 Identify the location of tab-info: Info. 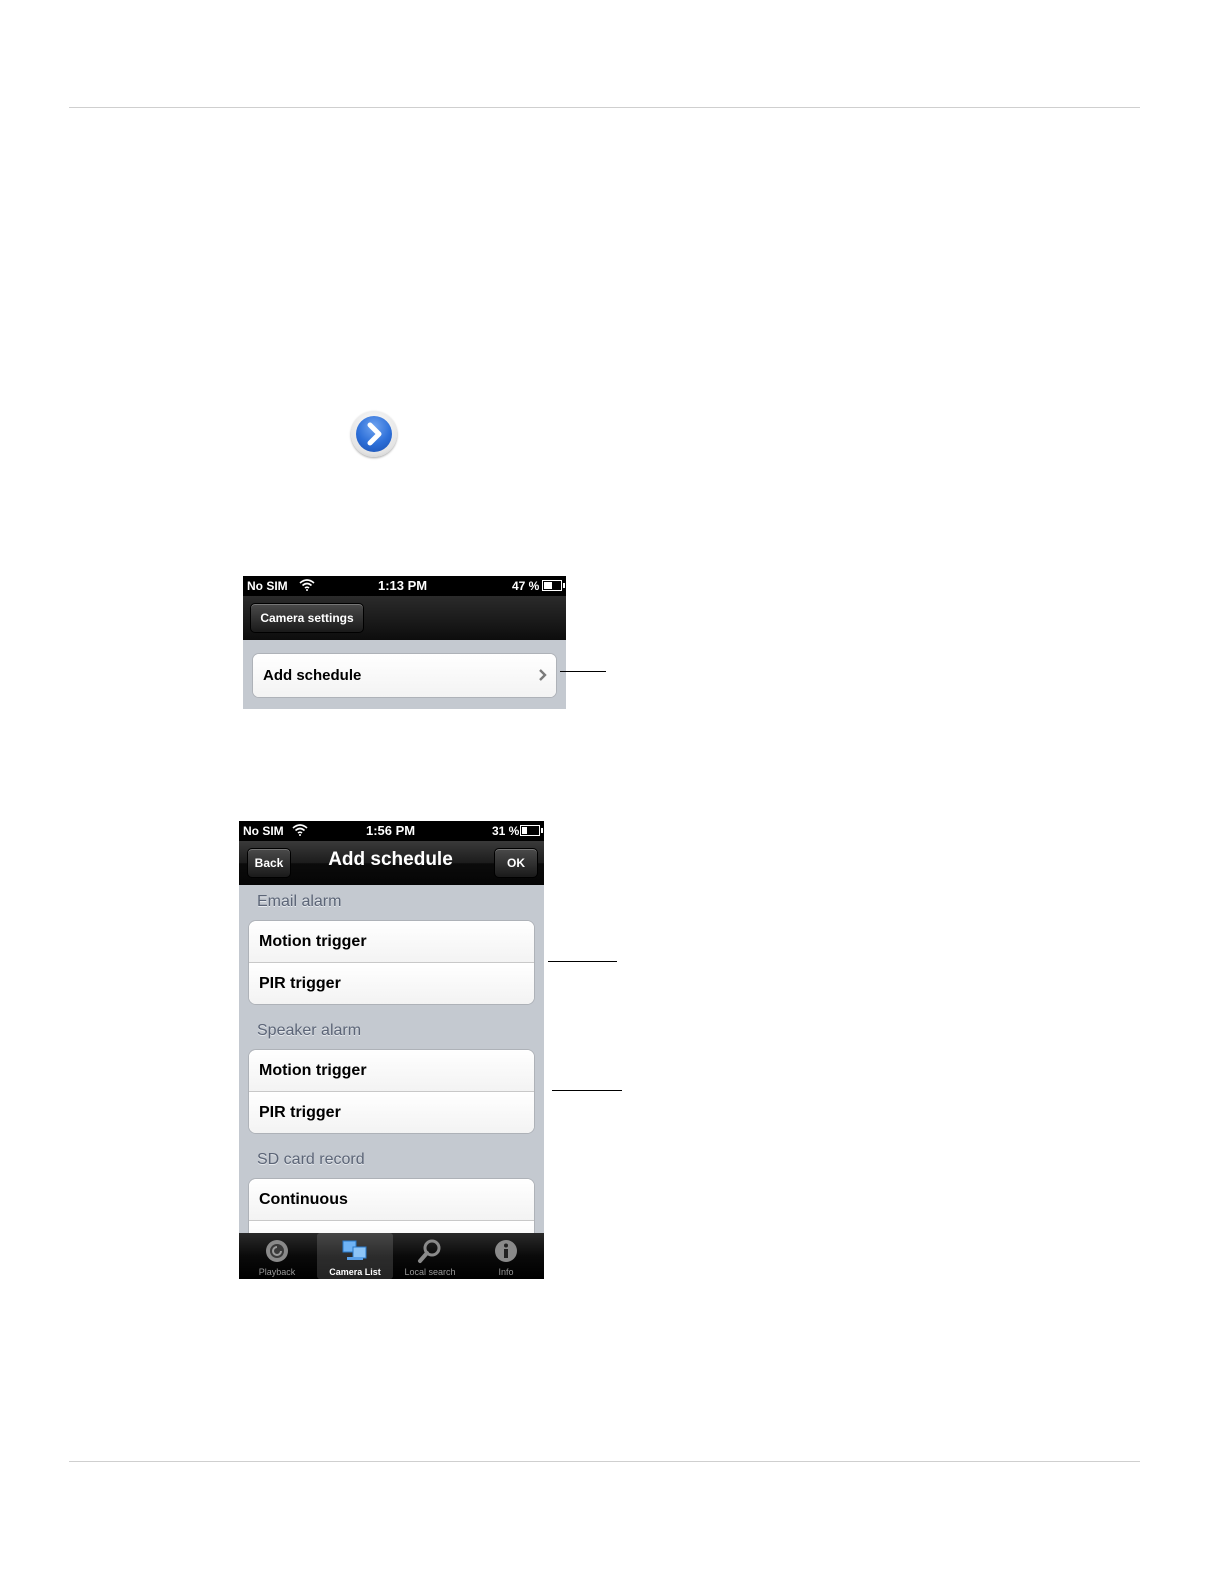
(506, 1256).